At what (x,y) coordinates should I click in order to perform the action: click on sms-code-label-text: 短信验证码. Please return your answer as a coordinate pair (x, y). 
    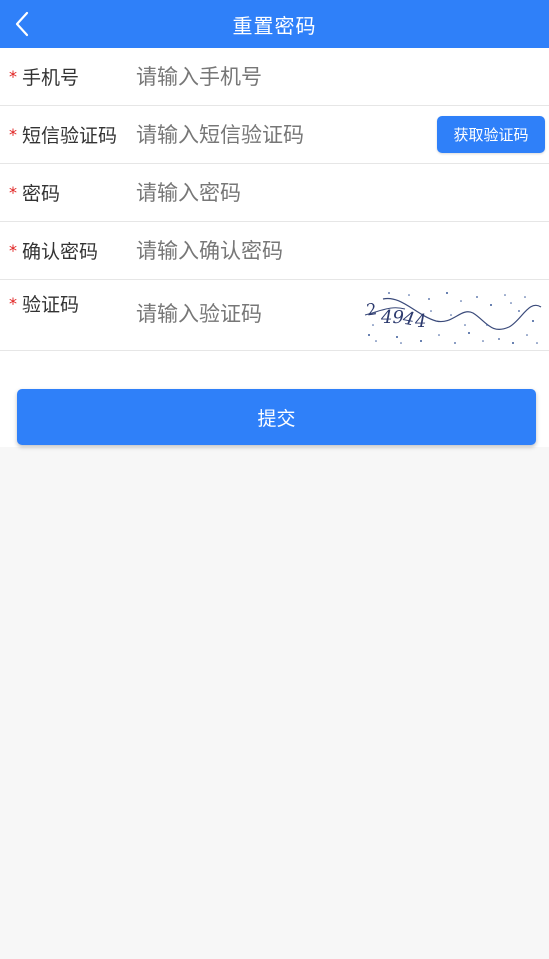
    Looking at the image, I should click on (70, 136).